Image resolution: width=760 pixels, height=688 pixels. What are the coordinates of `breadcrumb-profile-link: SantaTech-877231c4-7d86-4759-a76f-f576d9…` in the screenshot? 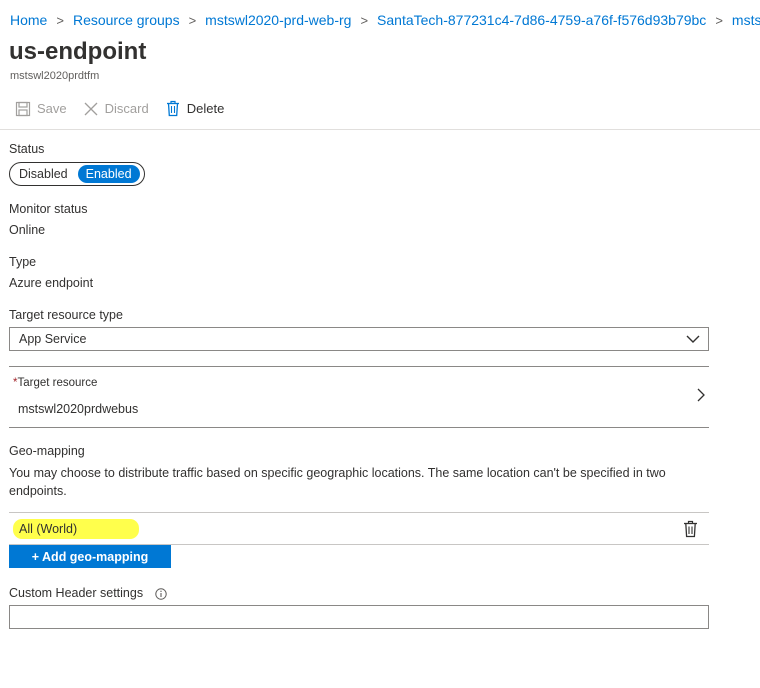 It's located at (541, 20).